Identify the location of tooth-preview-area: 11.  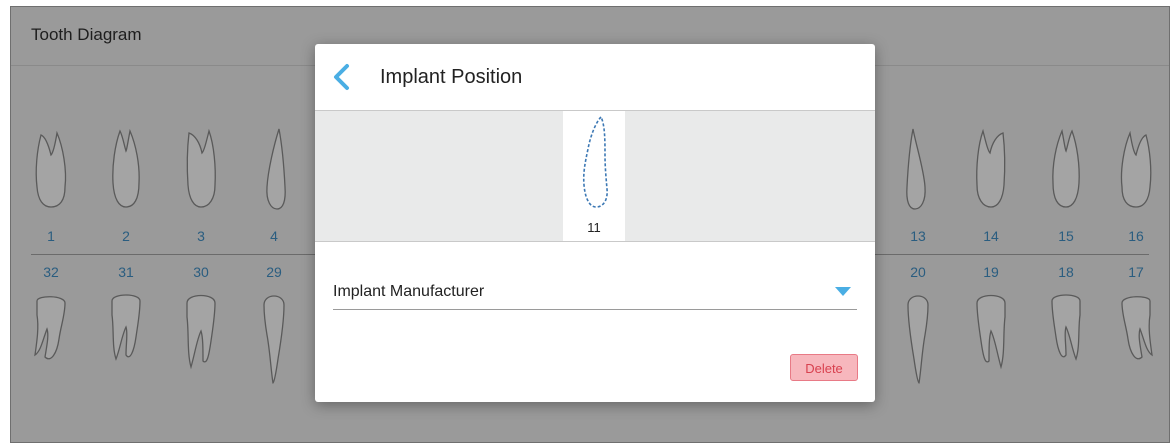
(595, 176).